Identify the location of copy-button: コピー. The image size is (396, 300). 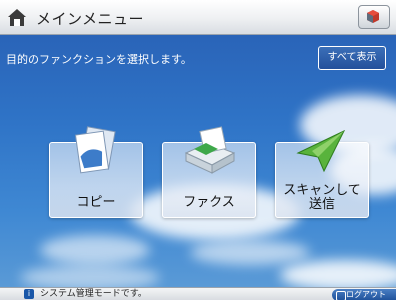
(96, 172).